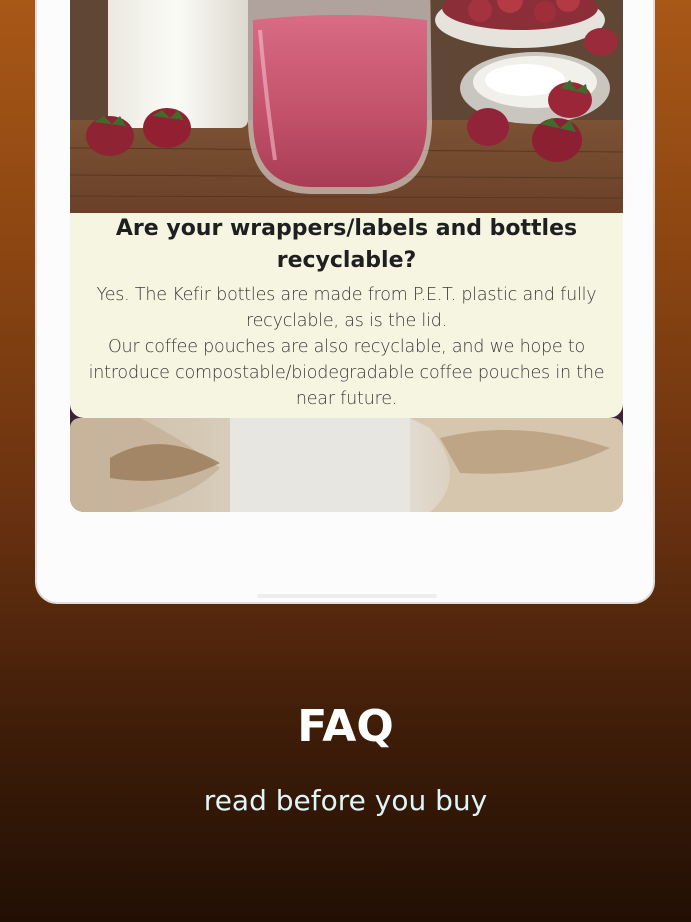 The image size is (691, 922). Describe the element at coordinates (347, 596) in the screenshot. I see `home-indicator` at that location.